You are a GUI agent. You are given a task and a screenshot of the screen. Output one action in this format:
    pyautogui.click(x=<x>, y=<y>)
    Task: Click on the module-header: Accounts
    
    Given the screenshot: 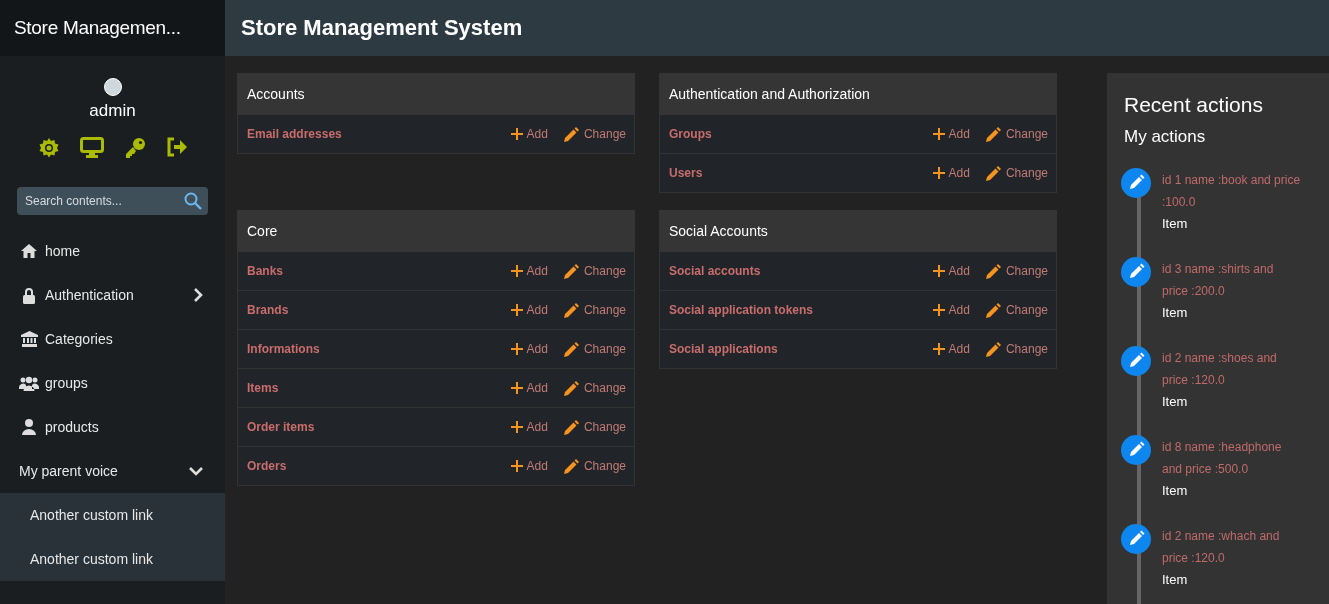 What is the action you would take?
    pyautogui.click(x=436, y=94)
    